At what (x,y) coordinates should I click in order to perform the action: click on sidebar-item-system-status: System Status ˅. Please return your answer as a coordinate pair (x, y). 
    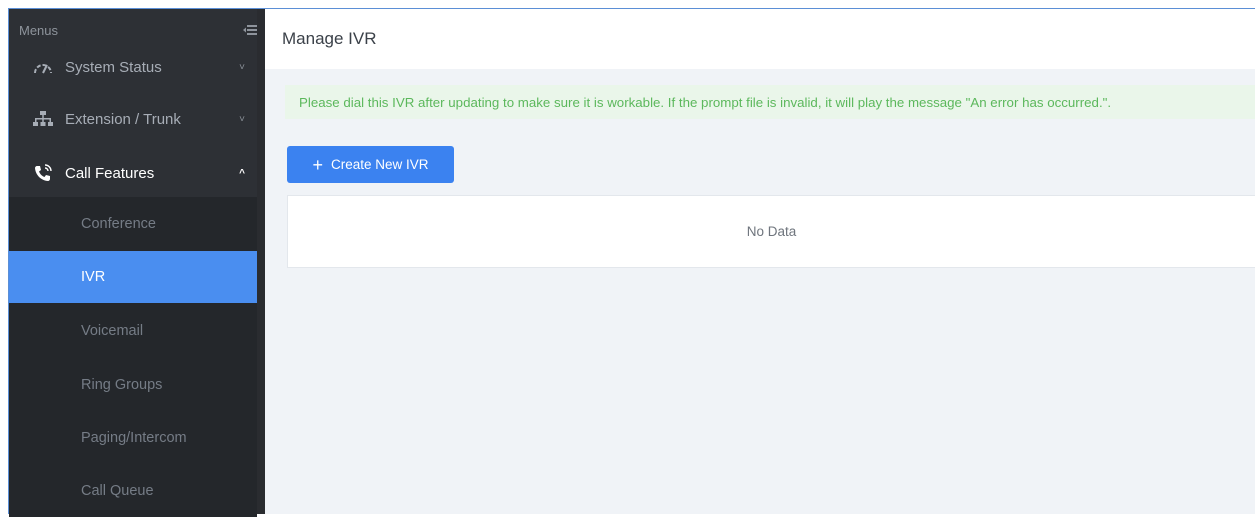
    Looking at the image, I should click on (137, 67).